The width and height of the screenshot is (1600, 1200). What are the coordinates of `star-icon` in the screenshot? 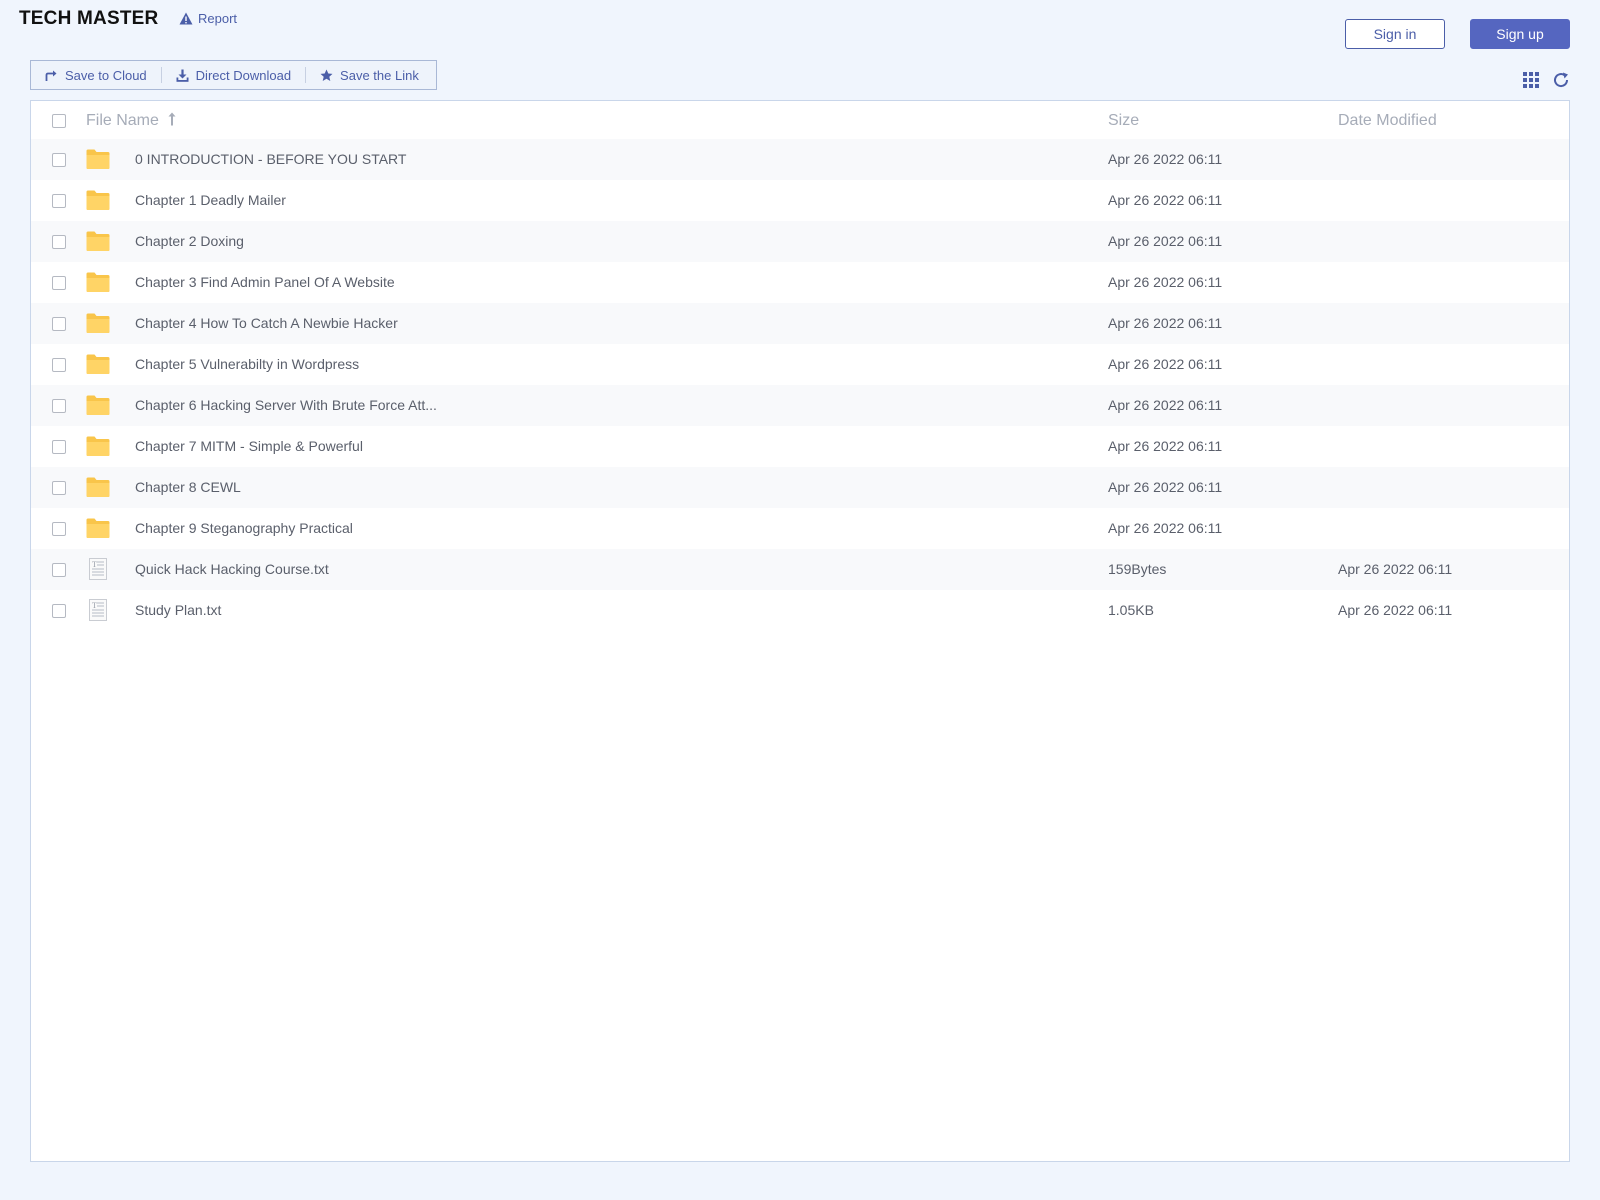 It's located at (326, 75).